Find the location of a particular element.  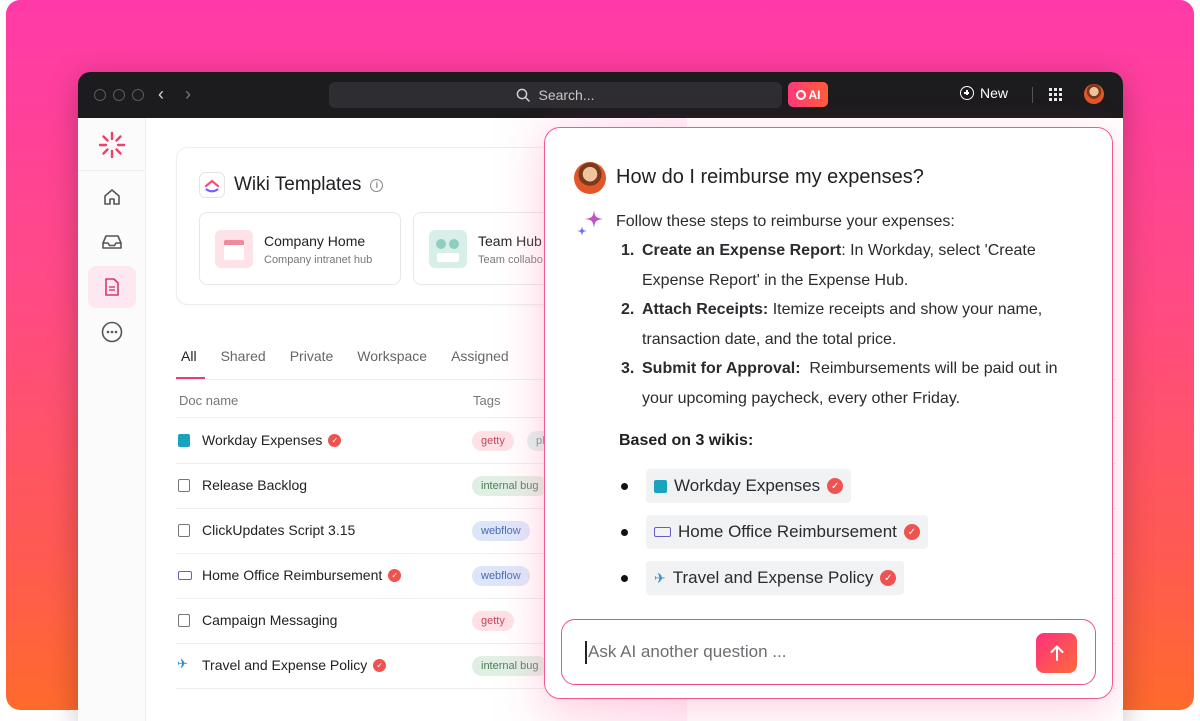

apps-grid-icon is located at coordinates (1055, 94).